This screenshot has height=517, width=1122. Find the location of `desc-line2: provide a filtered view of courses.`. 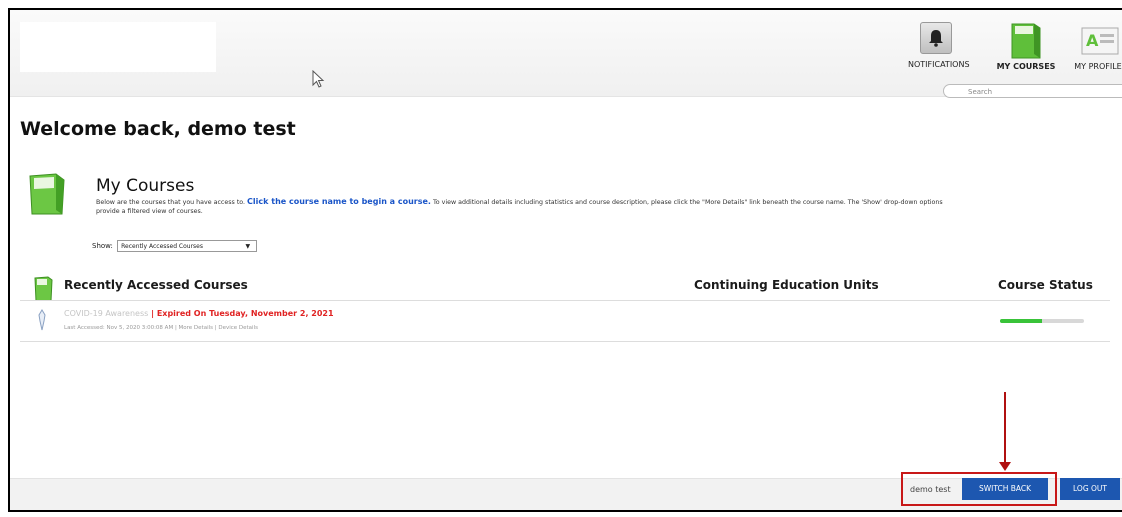

desc-line2: provide a filtered view of courses. is located at coordinates (149, 211).